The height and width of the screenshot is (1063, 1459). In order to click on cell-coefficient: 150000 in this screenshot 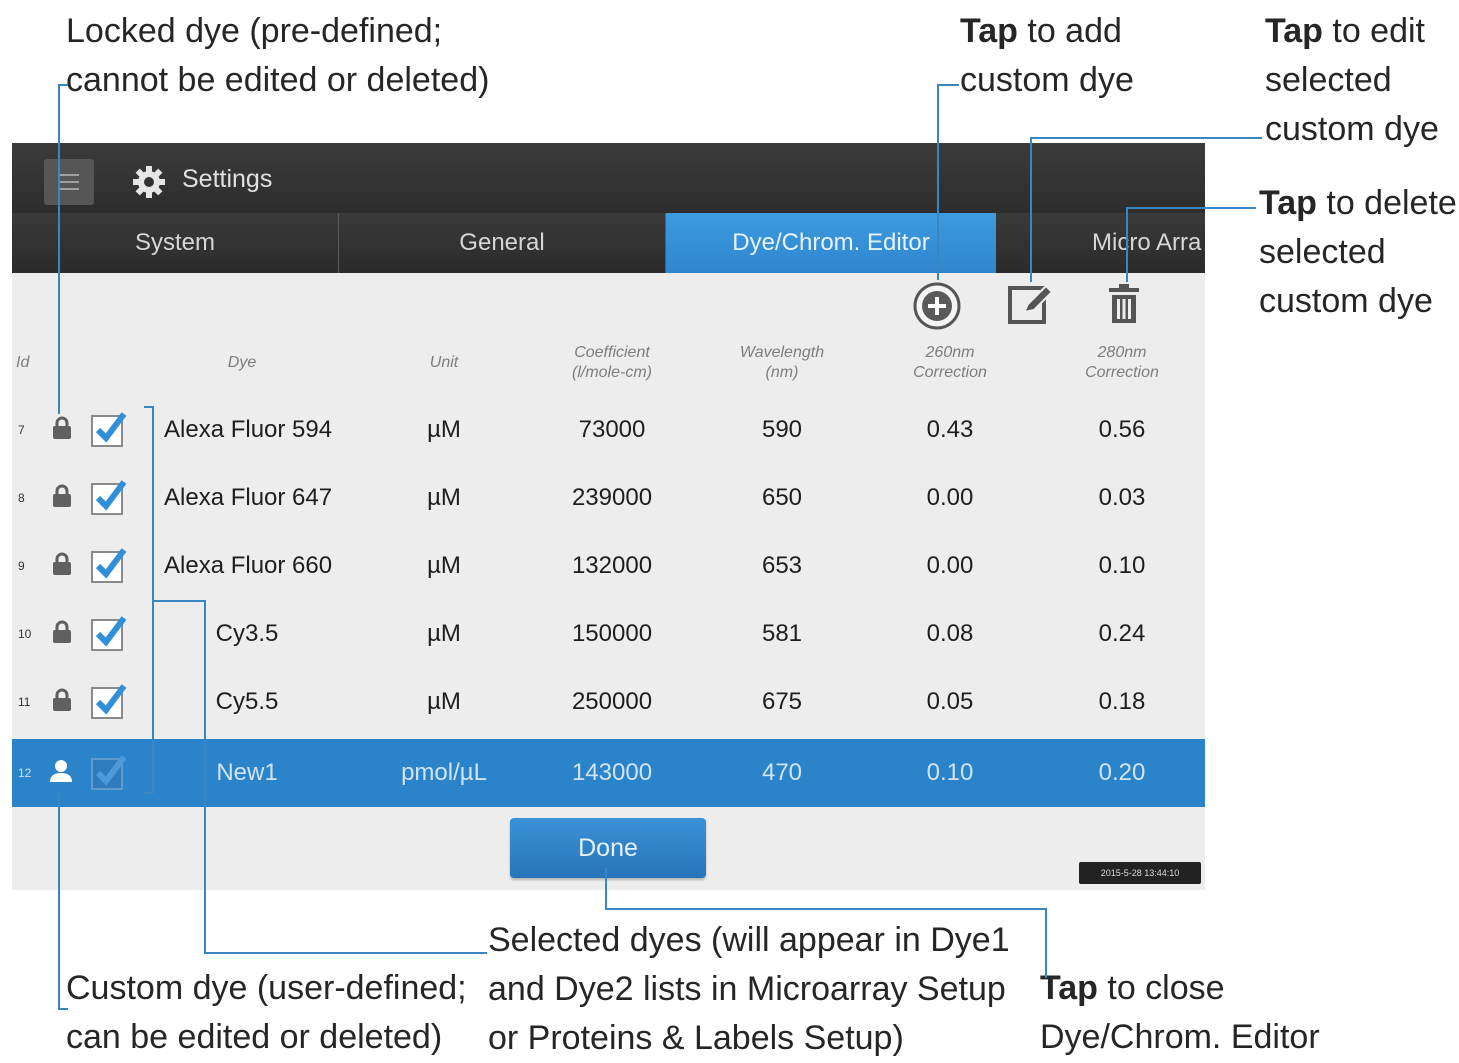, I will do `click(612, 633)`.